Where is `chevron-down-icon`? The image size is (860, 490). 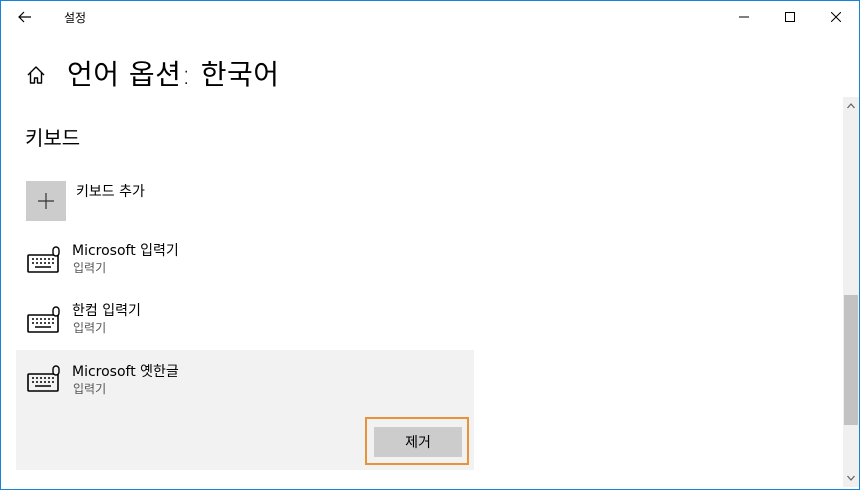
chevron-down-icon is located at coordinates (851, 478).